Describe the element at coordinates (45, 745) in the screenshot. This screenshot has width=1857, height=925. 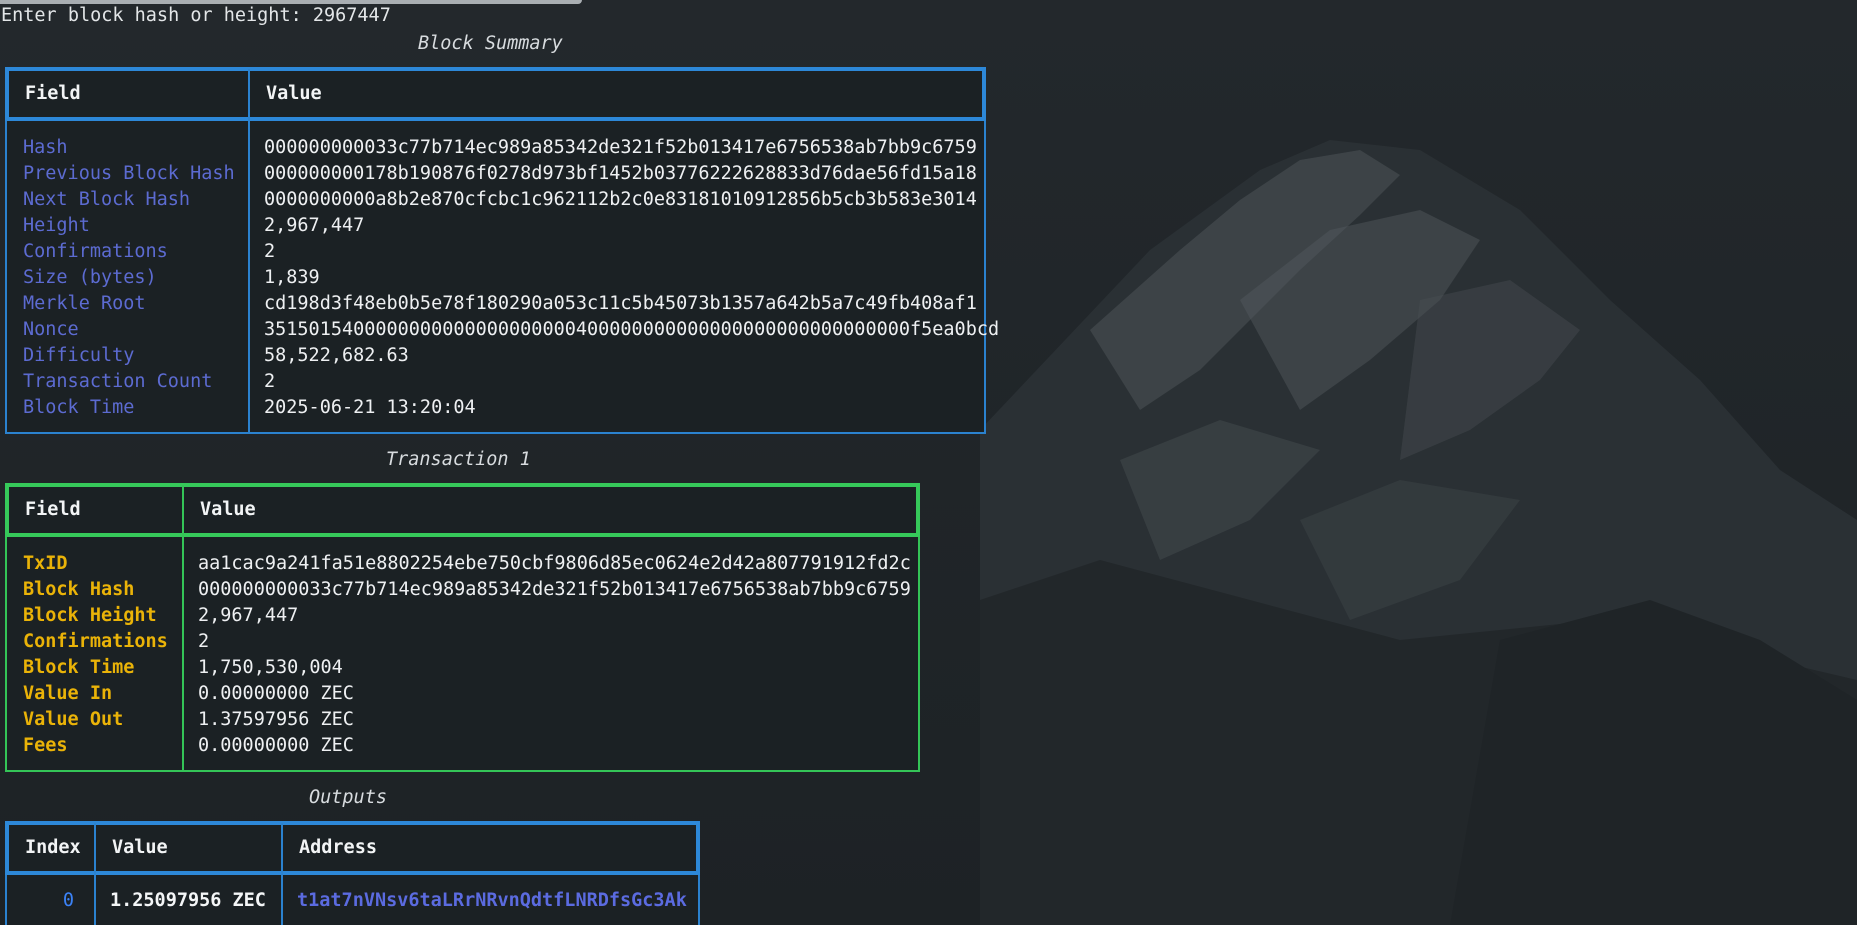
I see `field-name: Fees` at that location.